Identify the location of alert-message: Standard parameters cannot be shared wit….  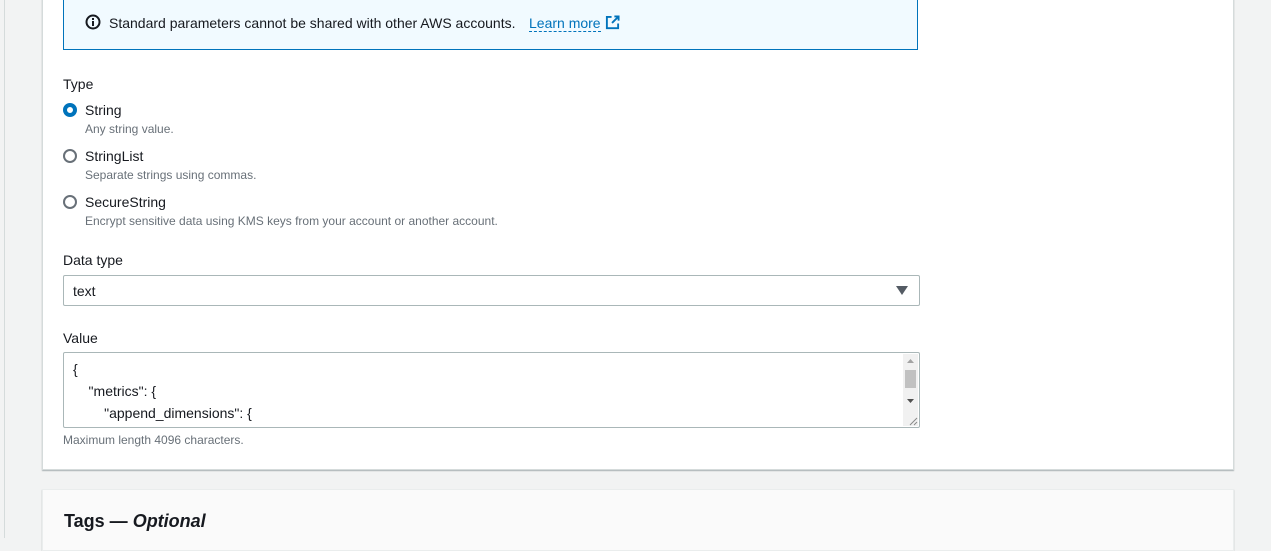
(312, 23).